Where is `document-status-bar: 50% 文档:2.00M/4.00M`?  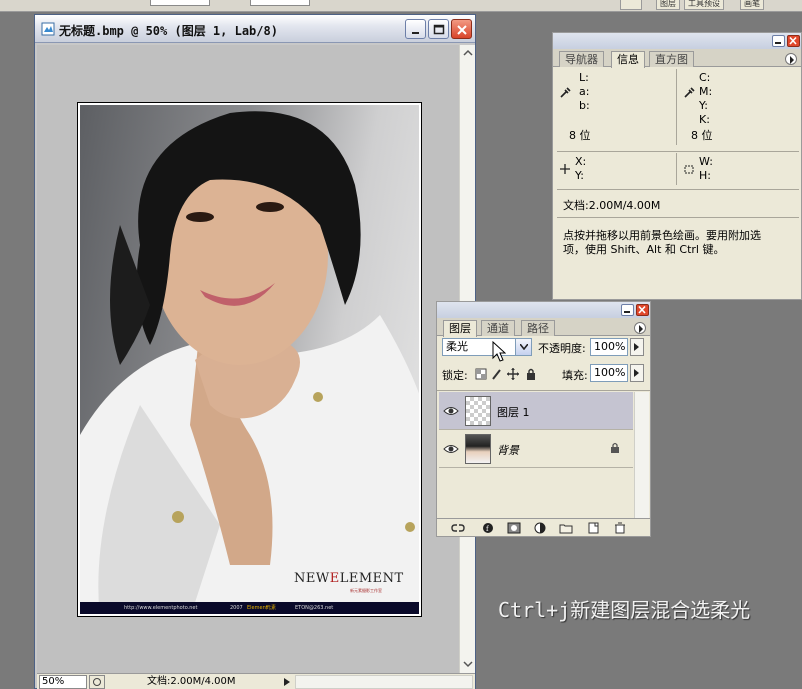 document-status-bar: 50% 文档:2.00M/4.00M is located at coordinates (256, 681).